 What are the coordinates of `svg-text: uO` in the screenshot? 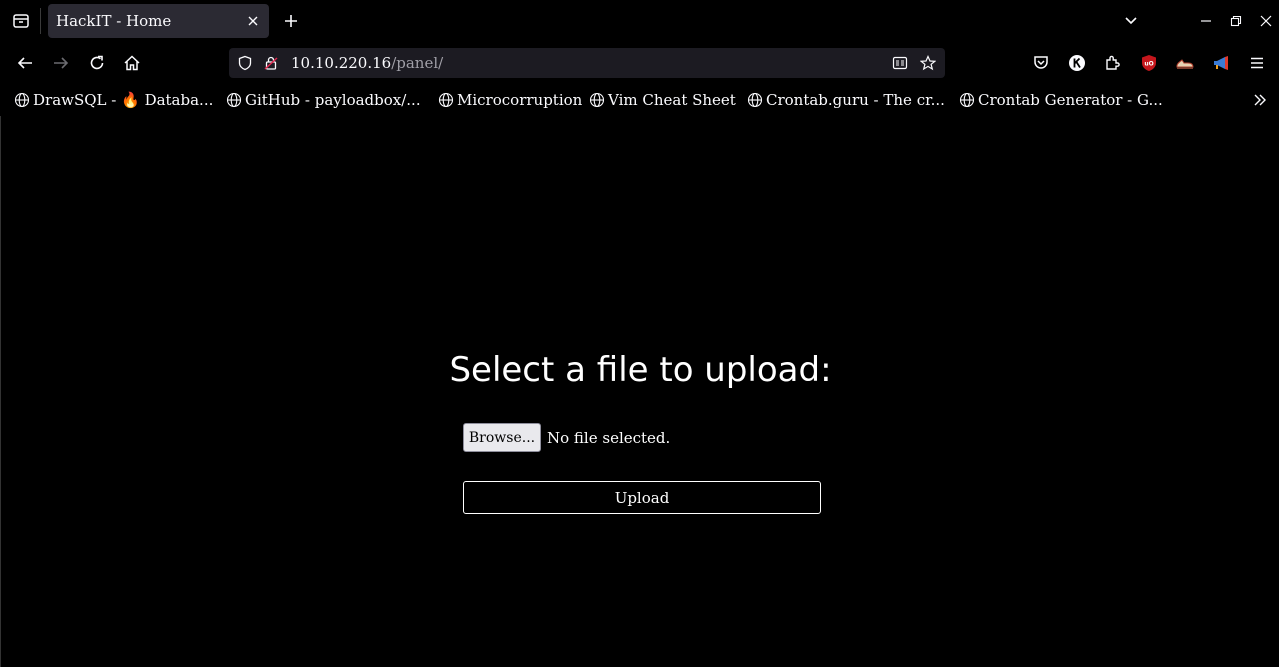 It's located at (1148, 64).